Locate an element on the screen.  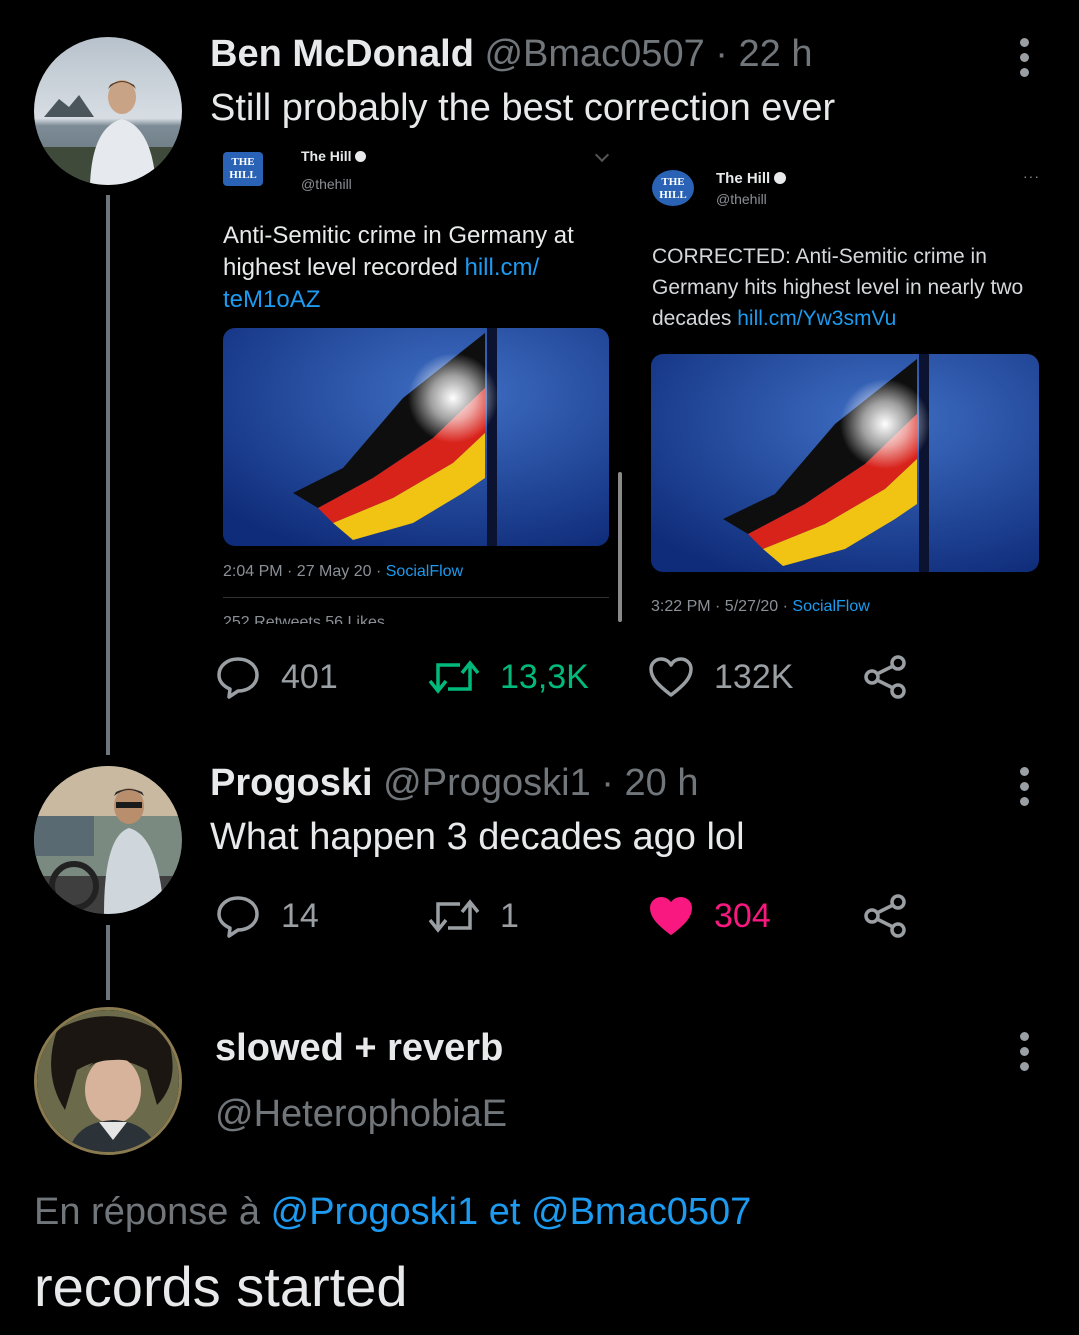
like-button: 304 is located at coordinates (709, 916).